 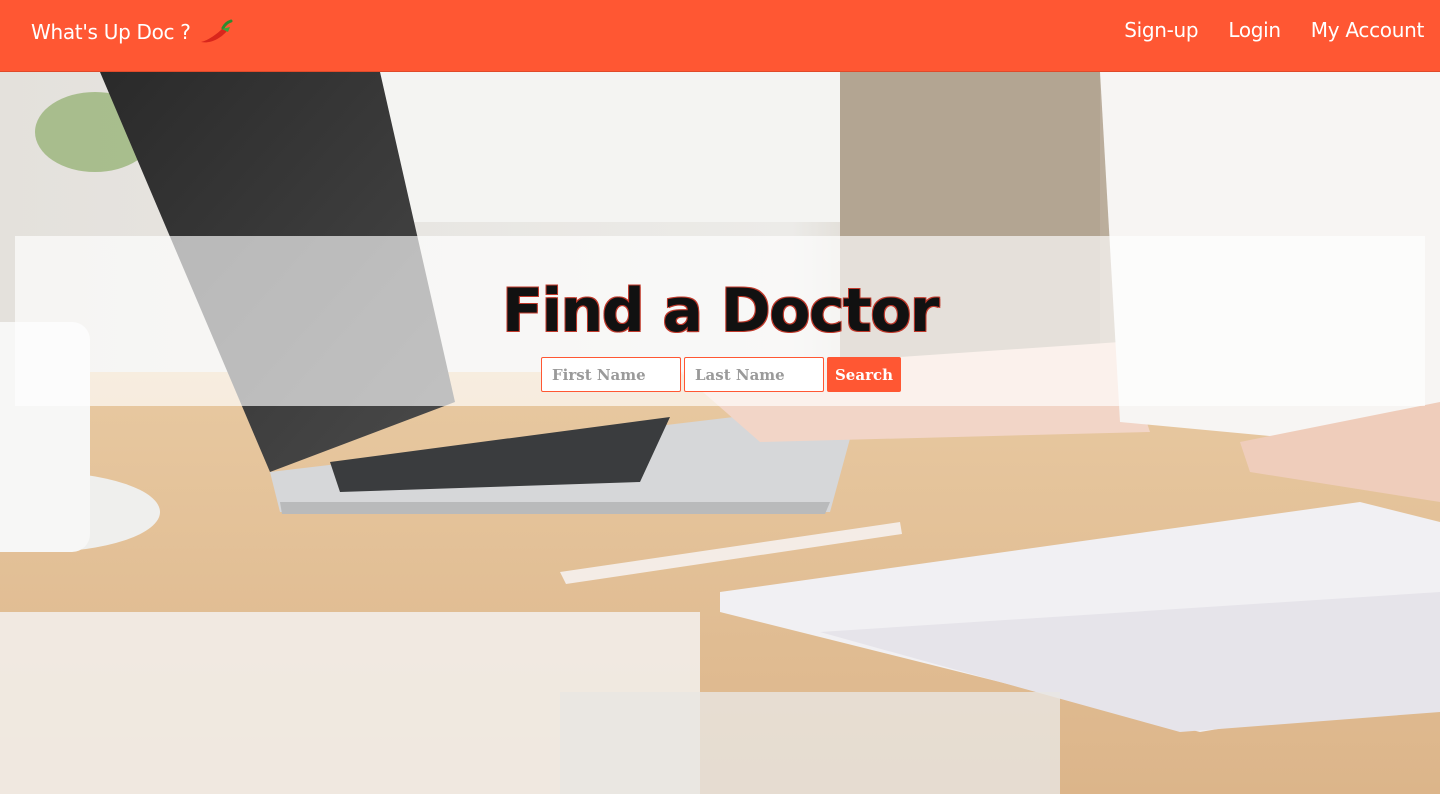 I want to click on chili-pepper-icon, so click(x=217, y=32).